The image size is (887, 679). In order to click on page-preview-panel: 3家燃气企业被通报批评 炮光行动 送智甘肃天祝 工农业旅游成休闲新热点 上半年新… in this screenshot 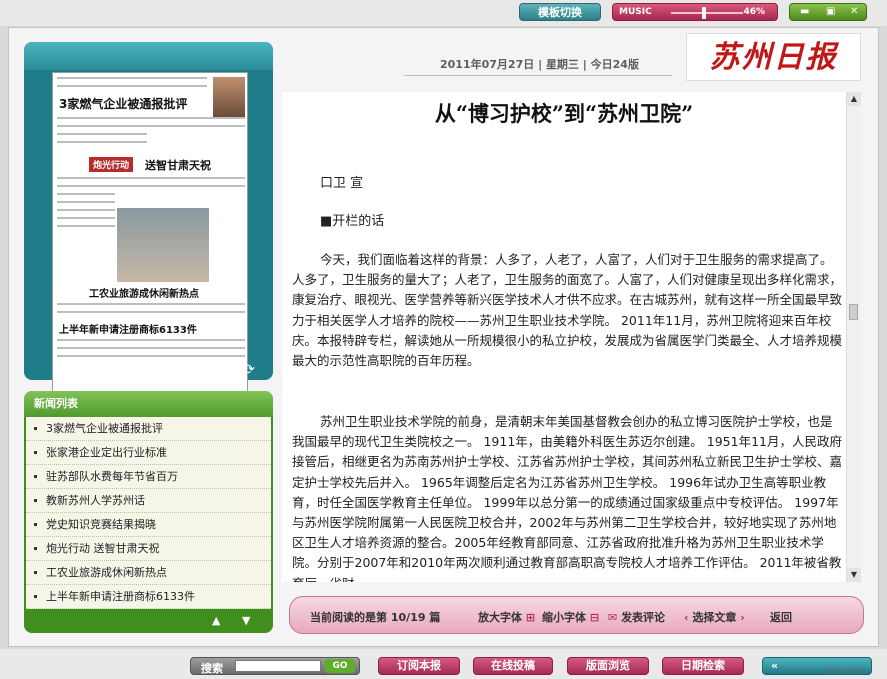, I will do `click(148, 218)`.